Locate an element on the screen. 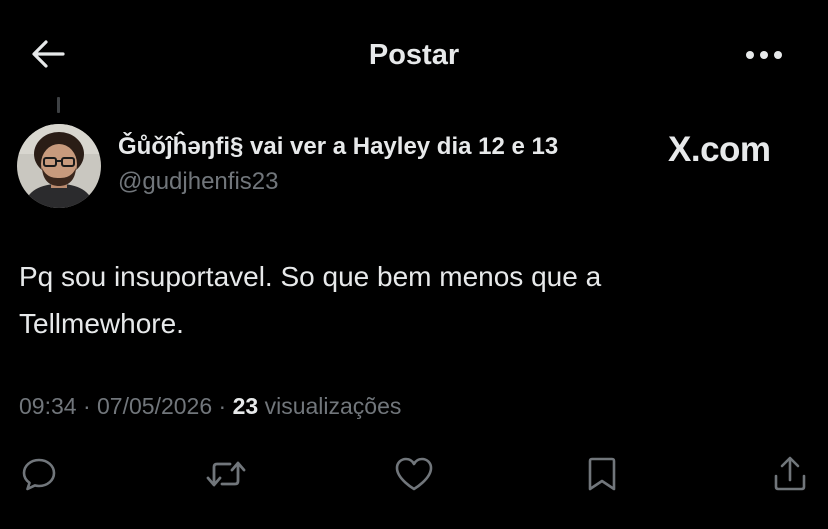 The height and width of the screenshot is (529, 828). back-button is located at coordinates (48, 54).